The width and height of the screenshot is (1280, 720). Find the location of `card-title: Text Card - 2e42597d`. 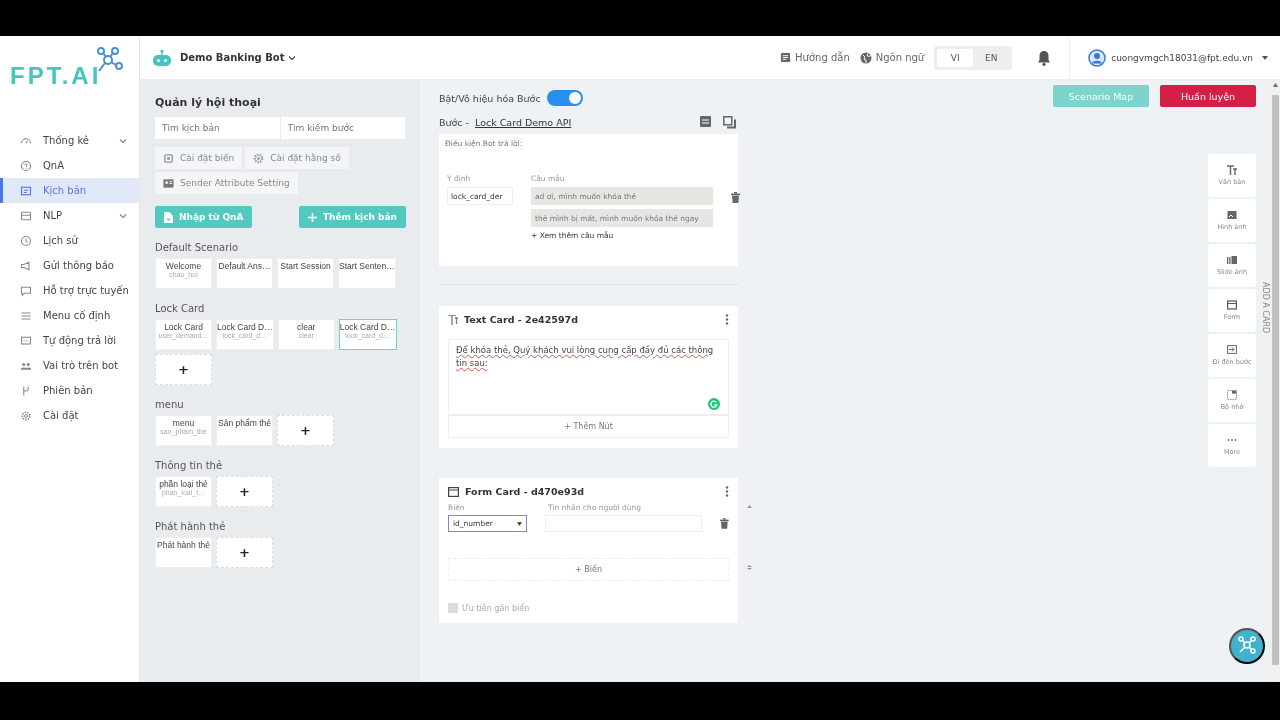

card-title: Text Card - 2e42597d is located at coordinates (521, 319).